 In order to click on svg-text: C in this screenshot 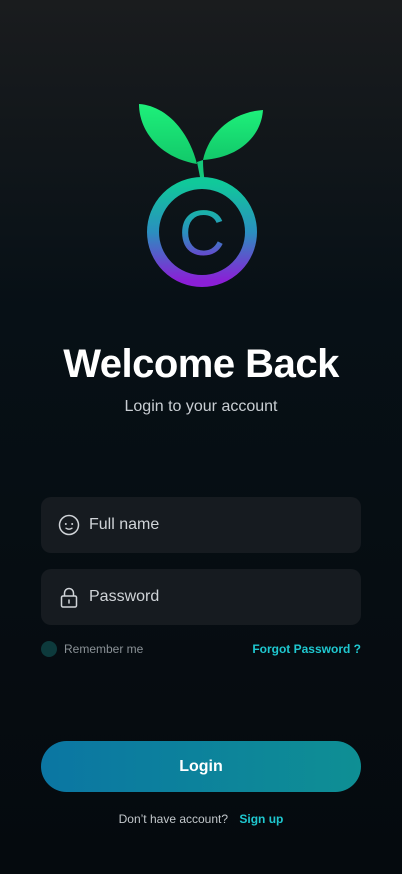, I will do `click(202, 233)`.